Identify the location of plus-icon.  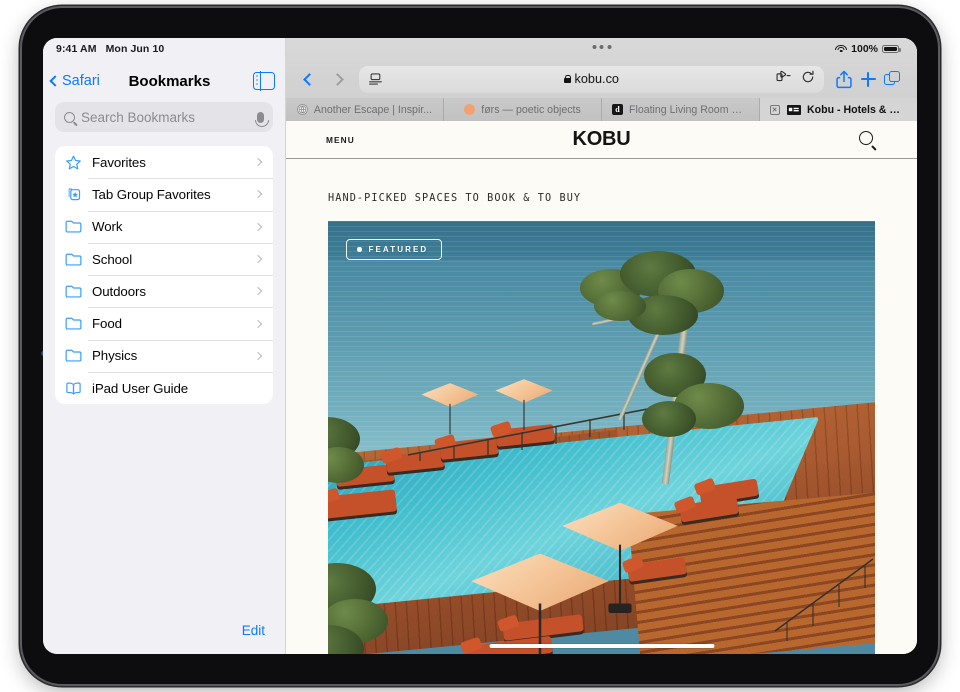
(868, 79).